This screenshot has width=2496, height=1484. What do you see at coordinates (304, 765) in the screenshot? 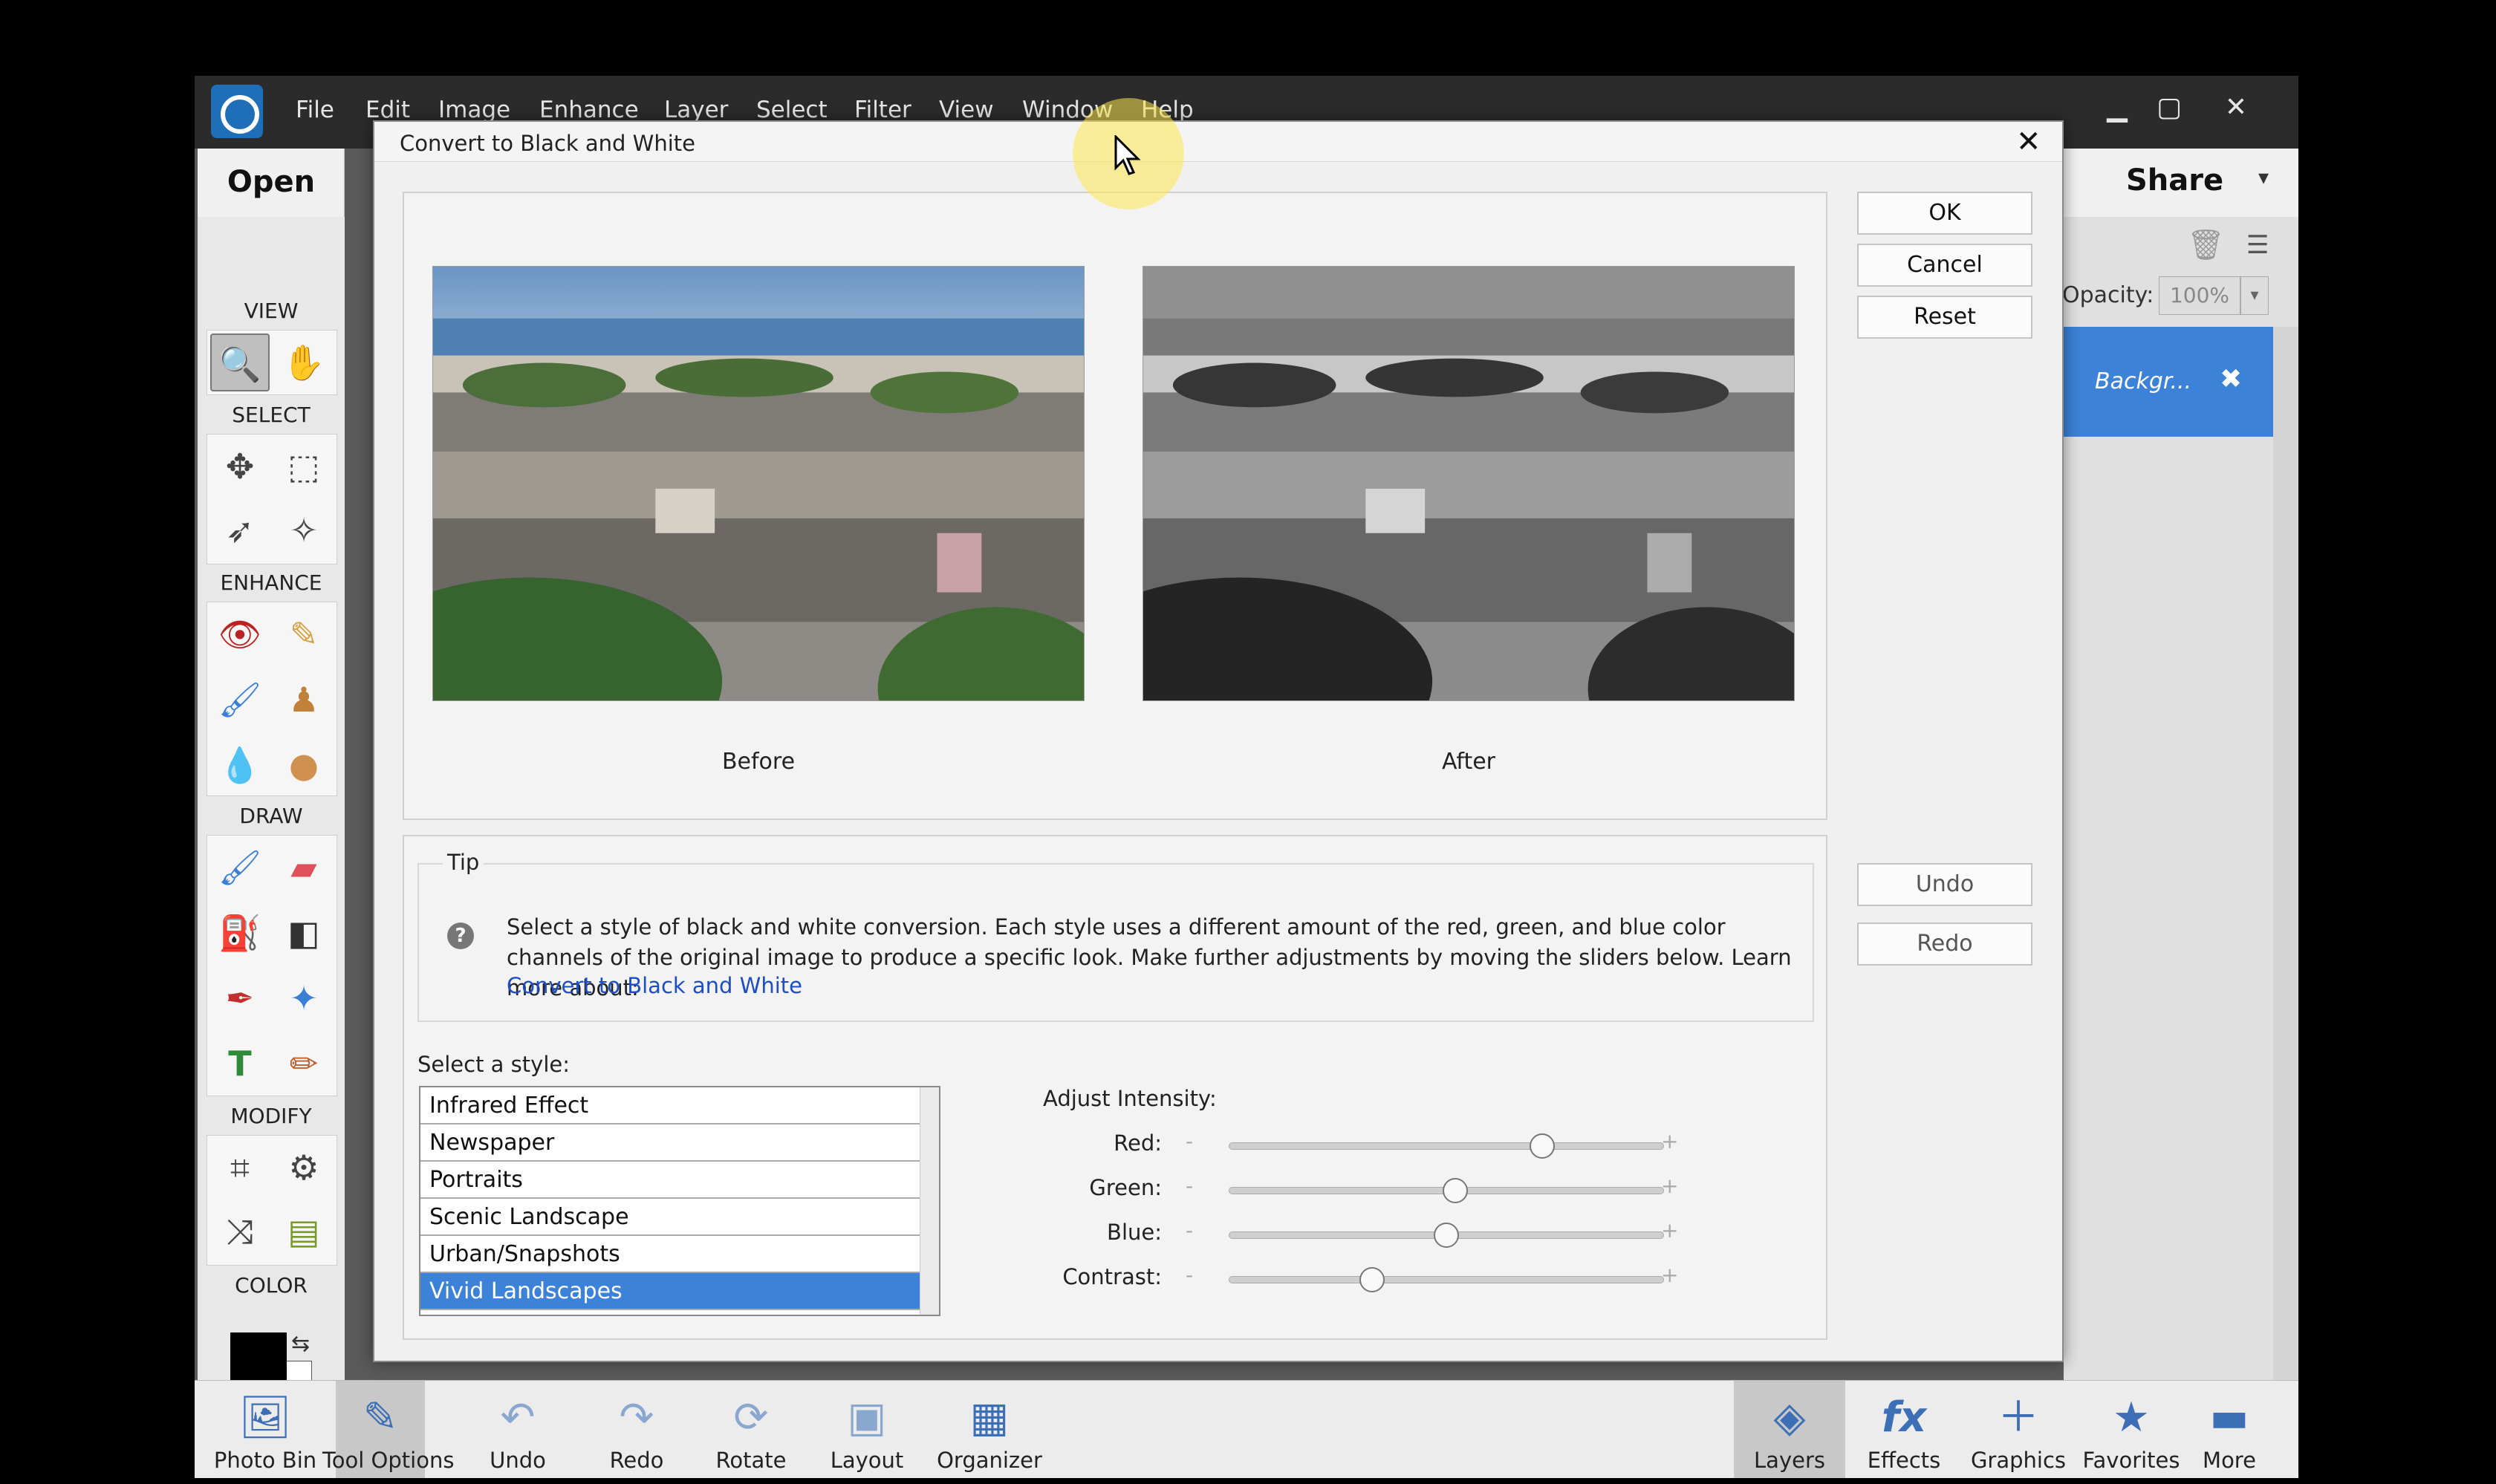
I see `sponge-tool-icon: ●` at bounding box center [304, 765].